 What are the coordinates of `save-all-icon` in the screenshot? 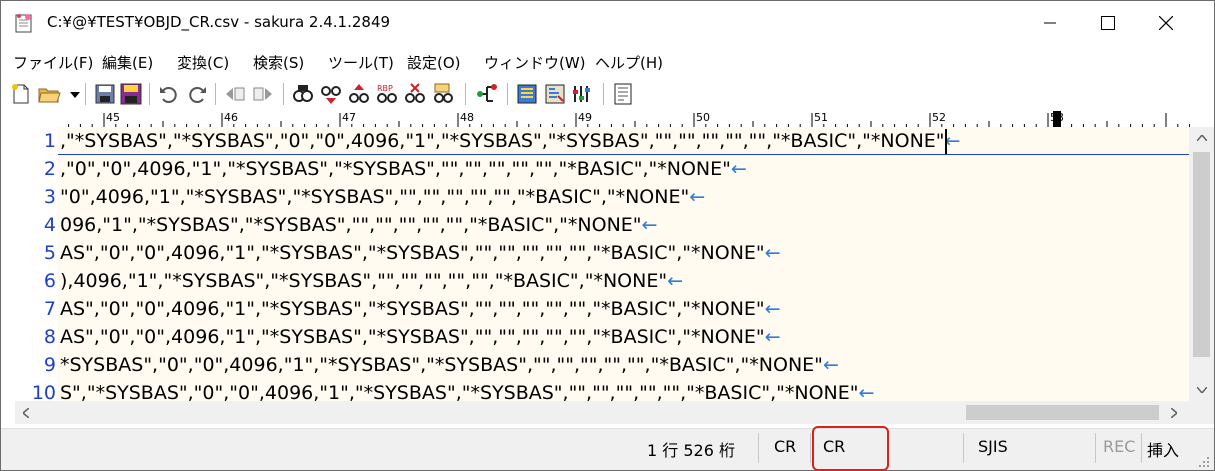 It's located at (131, 94).